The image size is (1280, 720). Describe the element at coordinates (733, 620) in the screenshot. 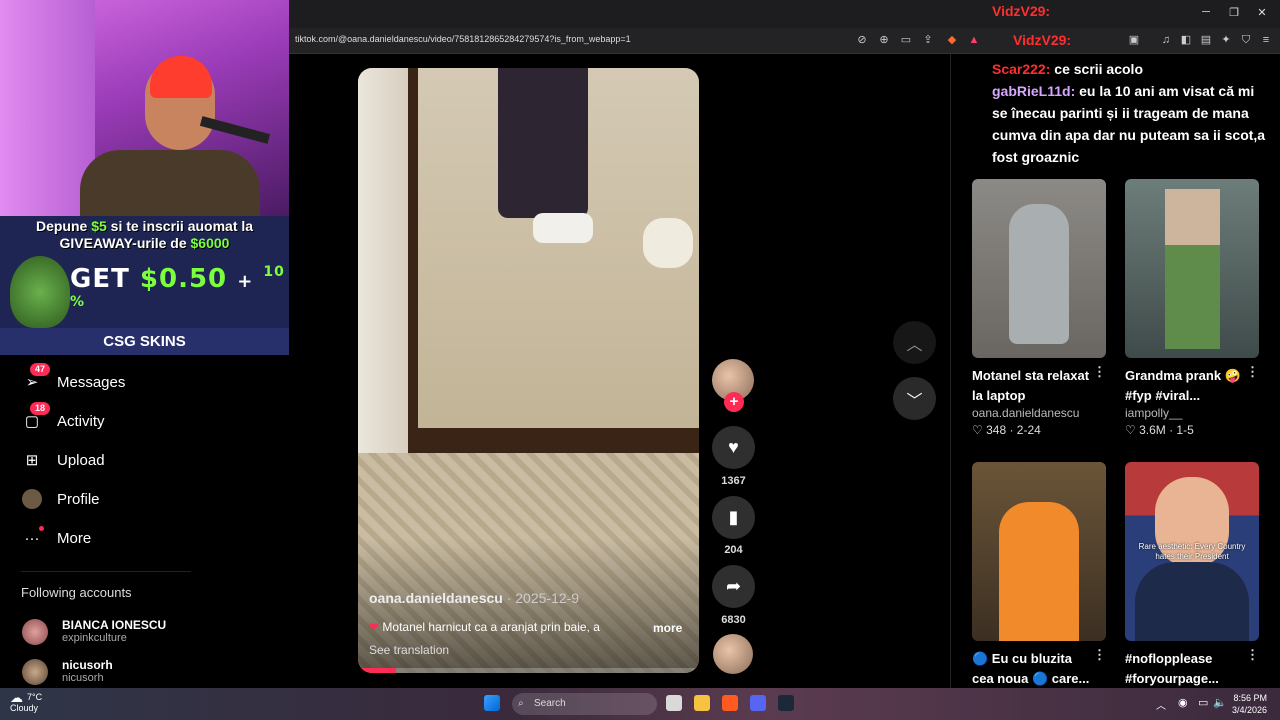

I see `share-count: 6830` at that location.